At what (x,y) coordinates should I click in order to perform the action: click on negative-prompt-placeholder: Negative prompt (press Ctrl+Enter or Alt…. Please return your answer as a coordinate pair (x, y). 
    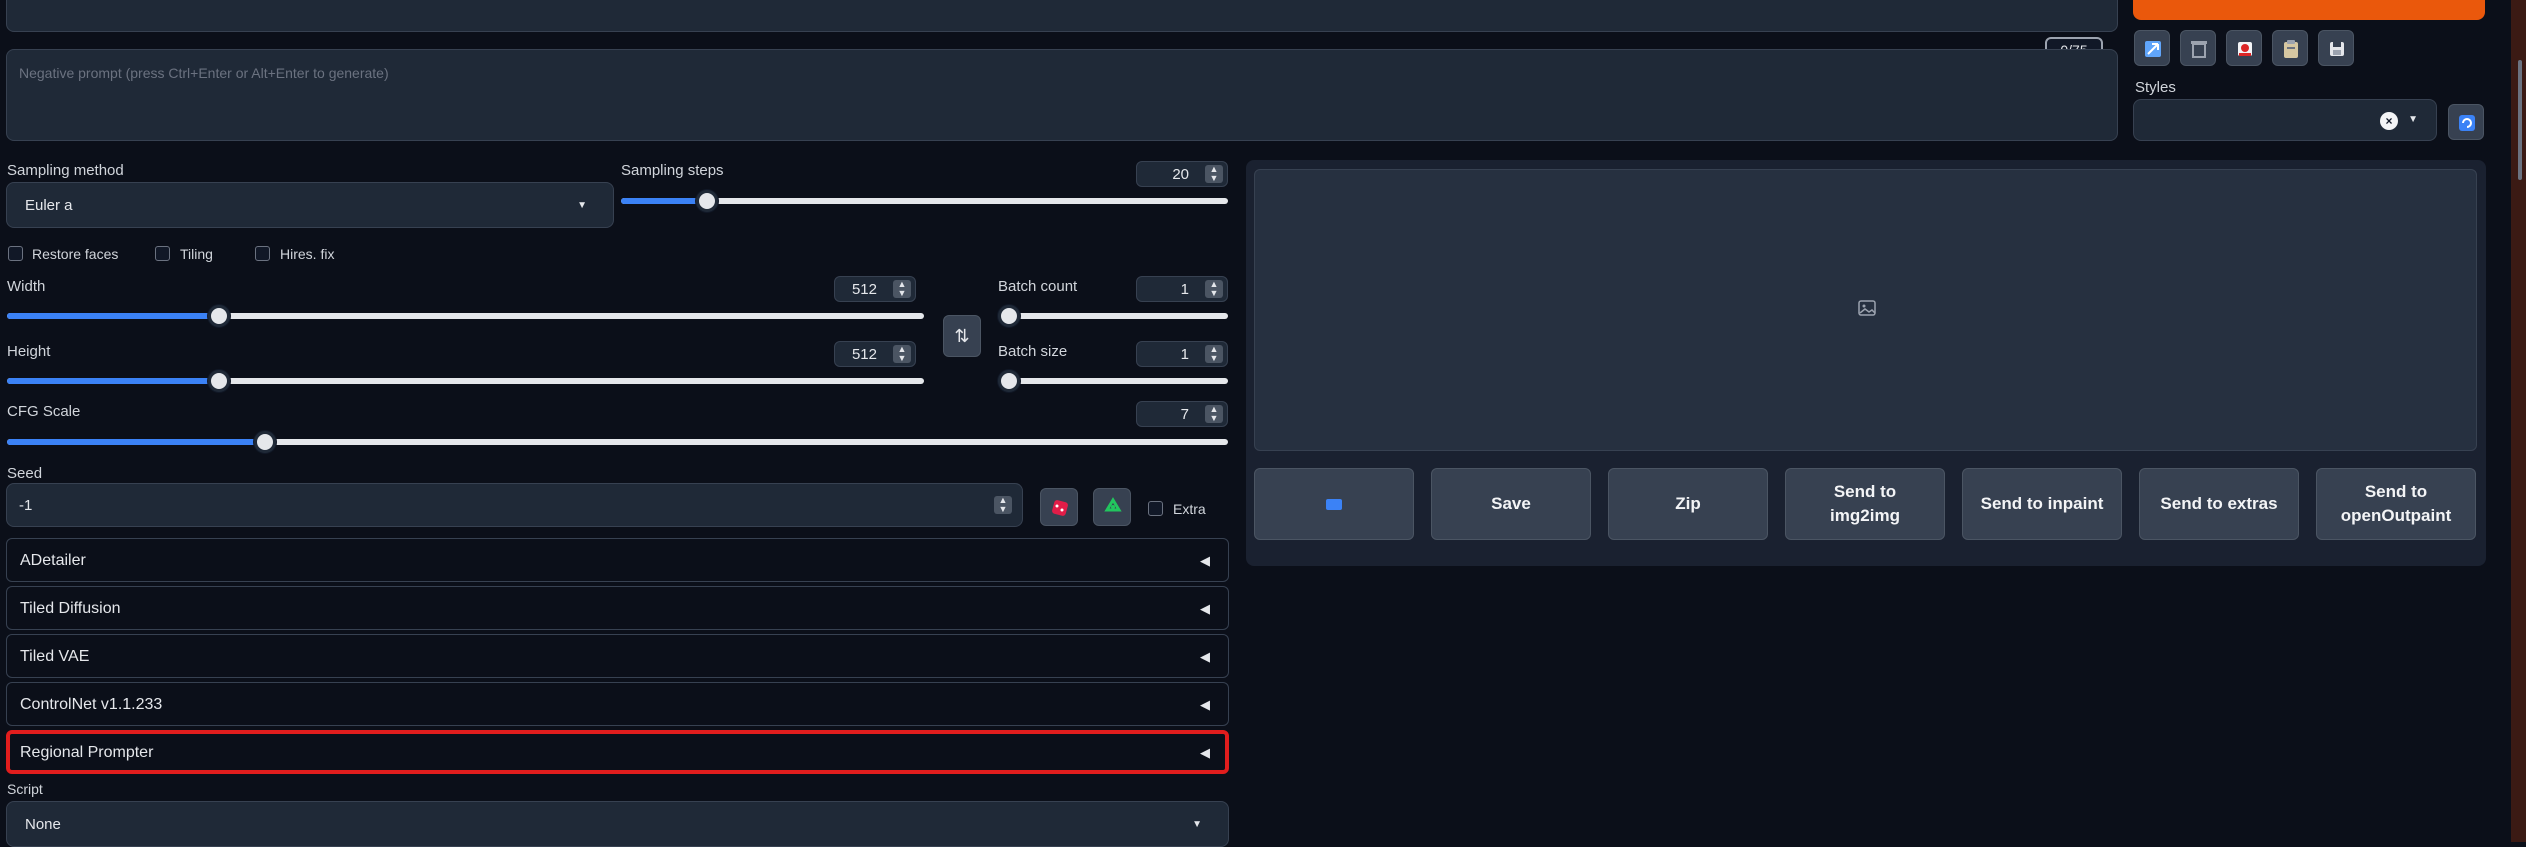
    Looking at the image, I should click on (204, 73).